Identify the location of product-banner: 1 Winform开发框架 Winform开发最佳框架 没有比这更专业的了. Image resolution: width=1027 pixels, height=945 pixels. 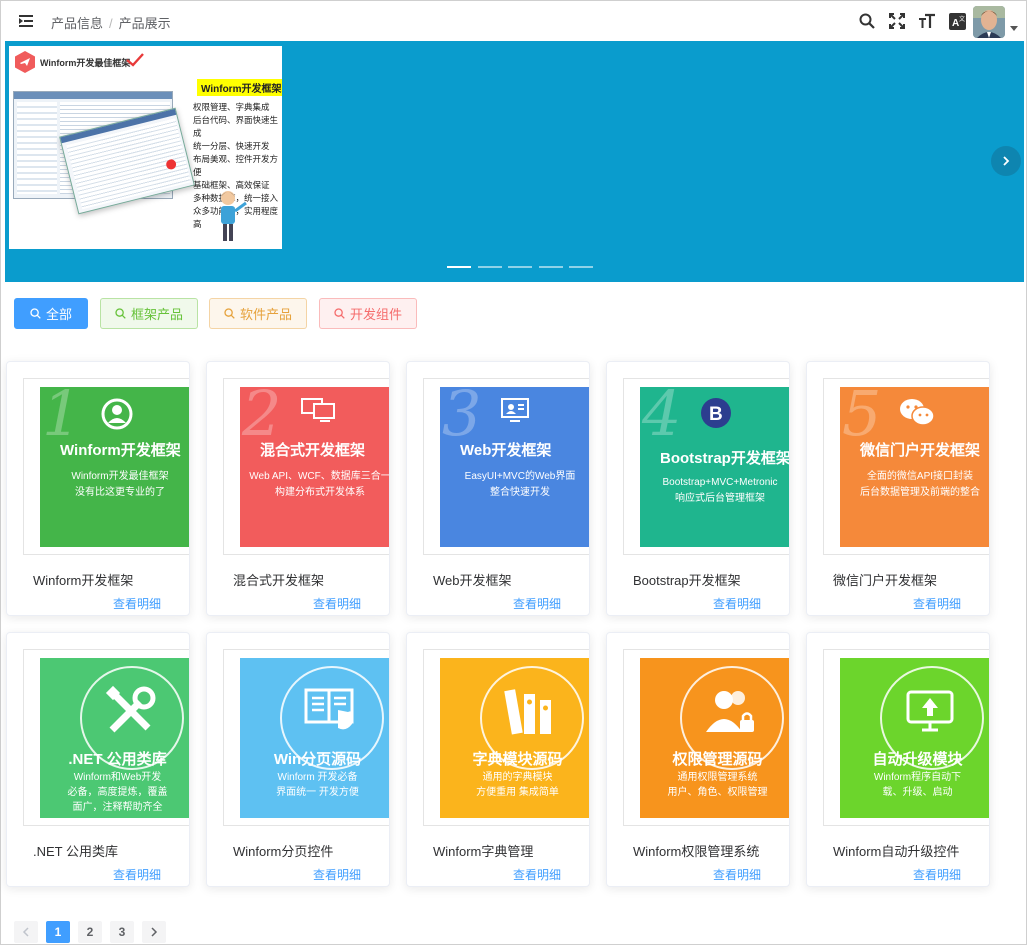
(114, 467).